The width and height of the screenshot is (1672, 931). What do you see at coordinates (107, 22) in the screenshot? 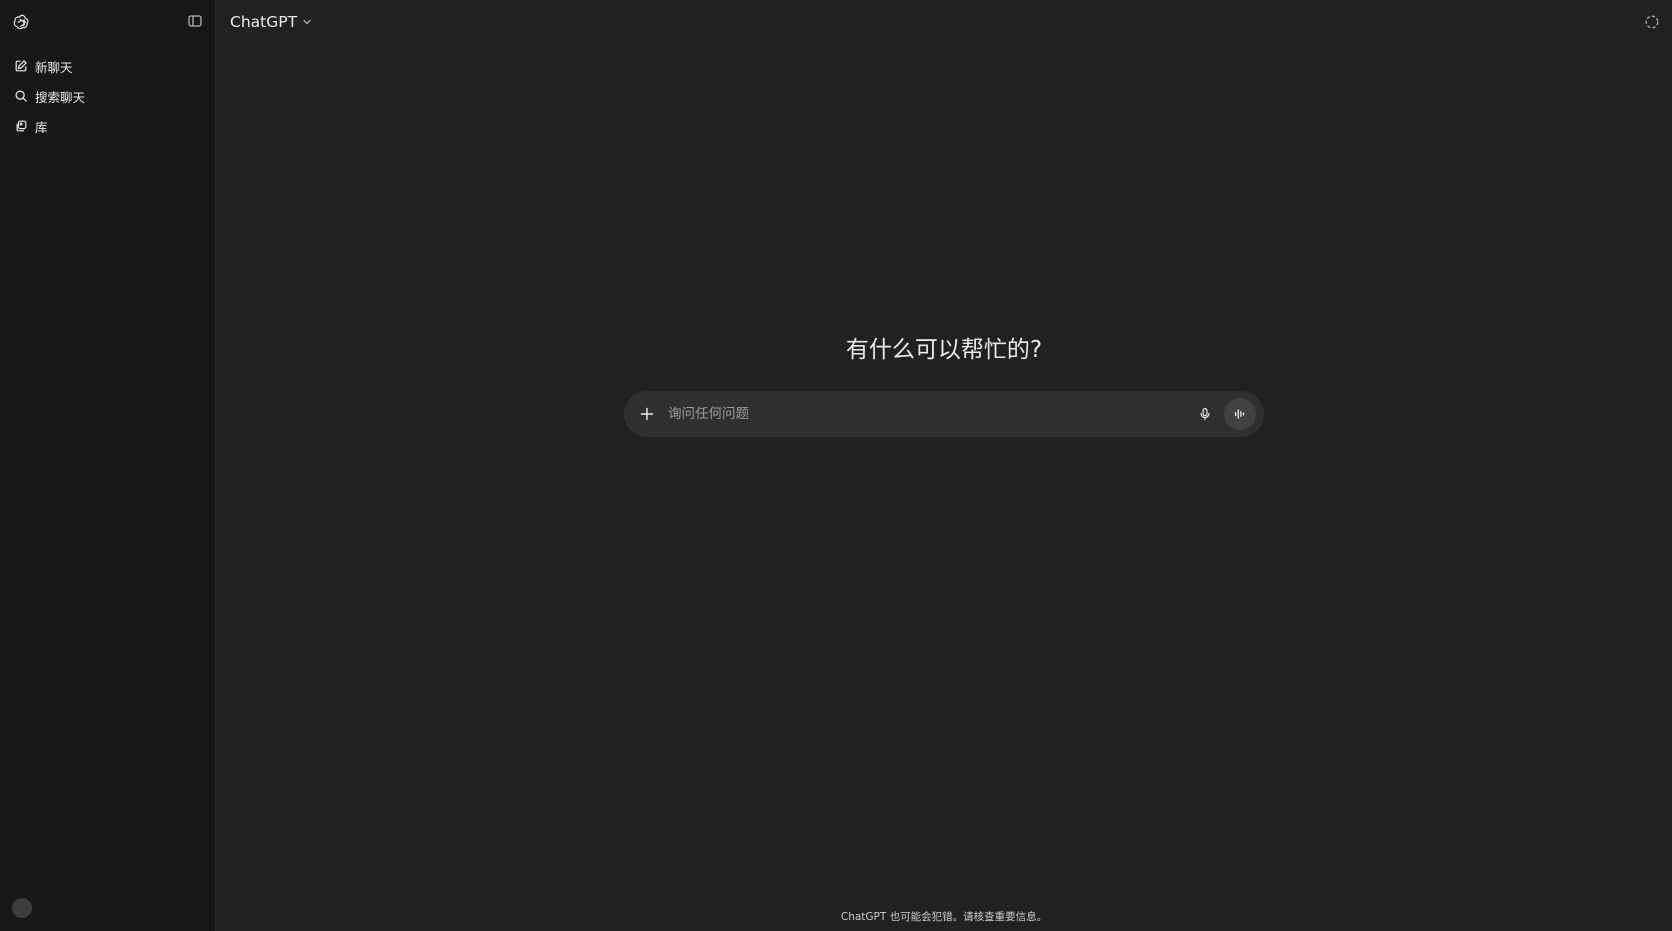
I see `sidebar-header` at bounding box center [107, 22].